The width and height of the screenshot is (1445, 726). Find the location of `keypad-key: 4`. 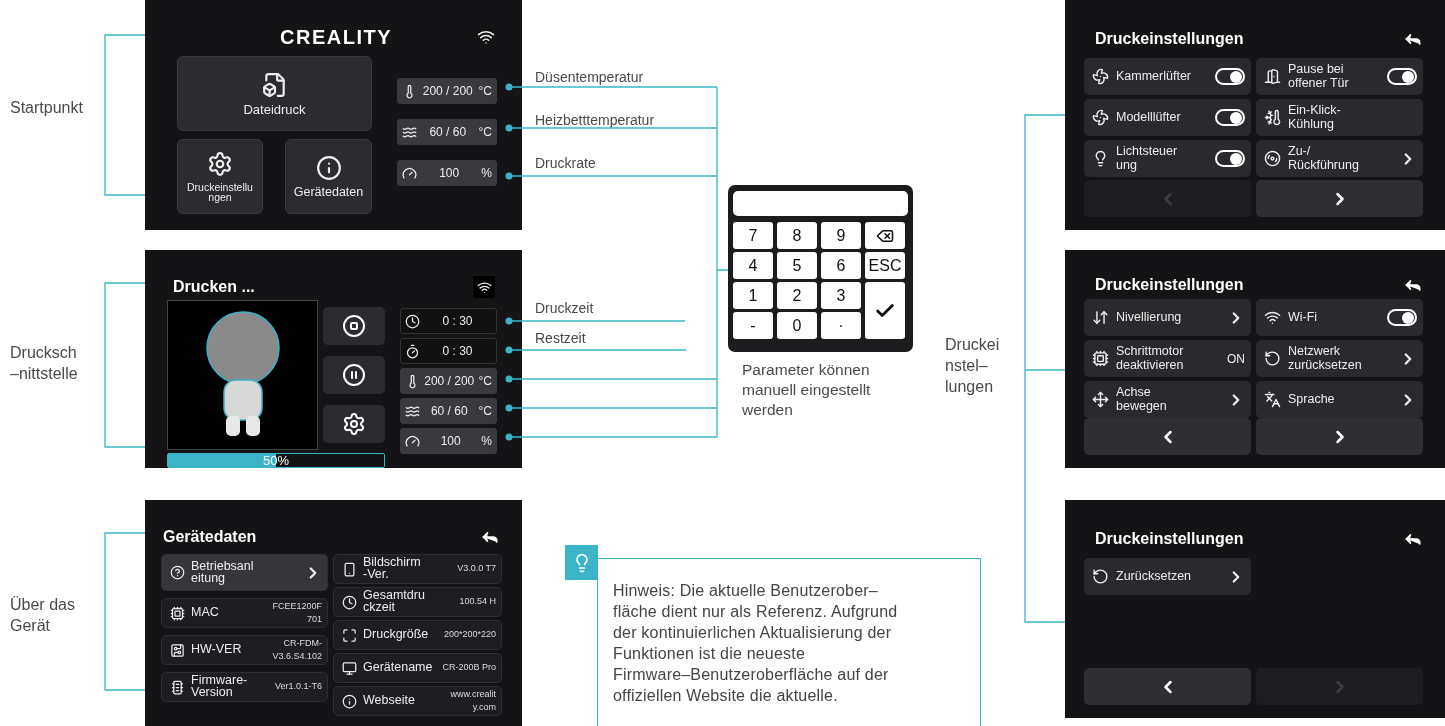

keypad-key: 4 is located at coordinates (753, 265).